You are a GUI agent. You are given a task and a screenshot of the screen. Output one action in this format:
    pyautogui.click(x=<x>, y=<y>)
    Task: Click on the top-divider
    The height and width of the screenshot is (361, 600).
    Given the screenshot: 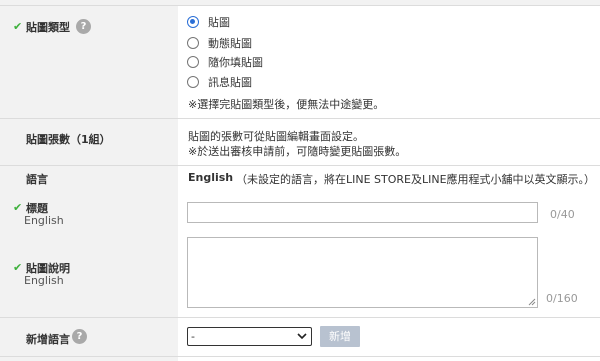 What is the action you would take?
    pyautogui.click(x=300, y=3)
    